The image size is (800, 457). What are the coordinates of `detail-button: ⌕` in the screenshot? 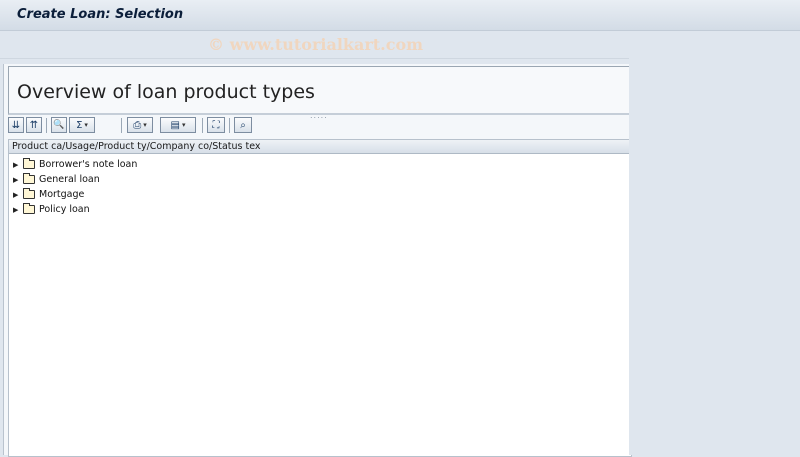 It's located at (243, 125).